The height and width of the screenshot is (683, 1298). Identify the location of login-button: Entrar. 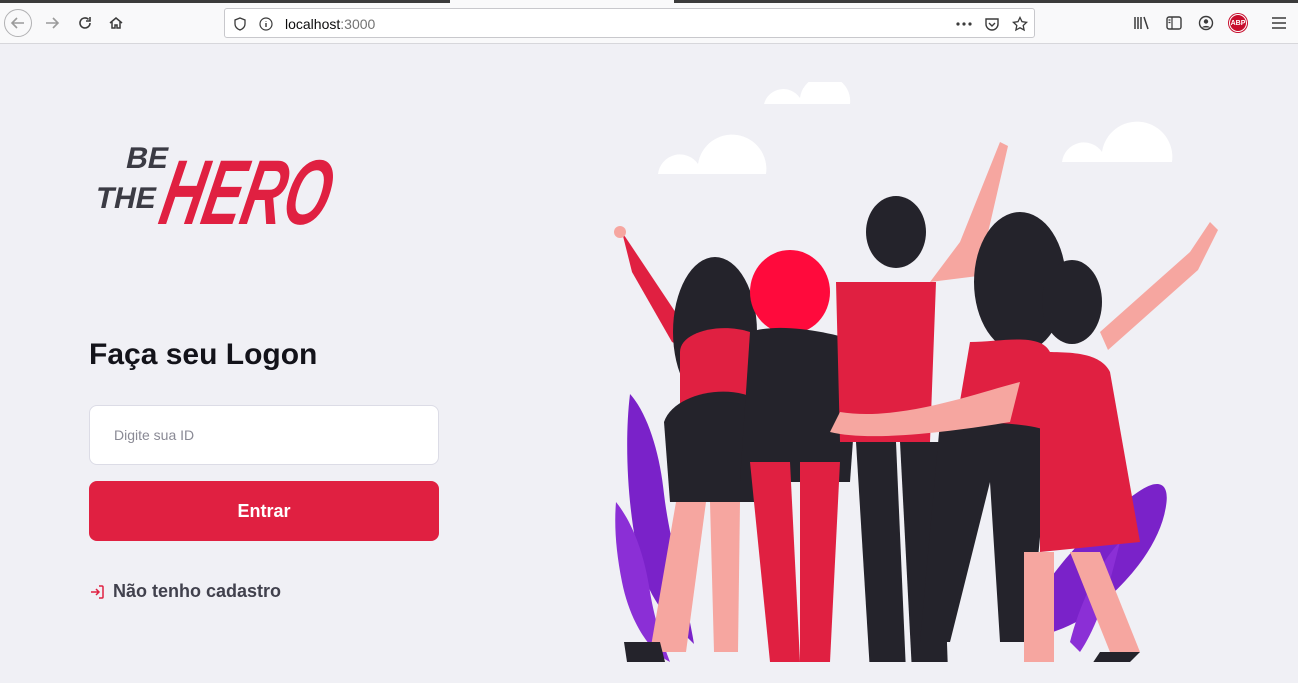
(264, 511).